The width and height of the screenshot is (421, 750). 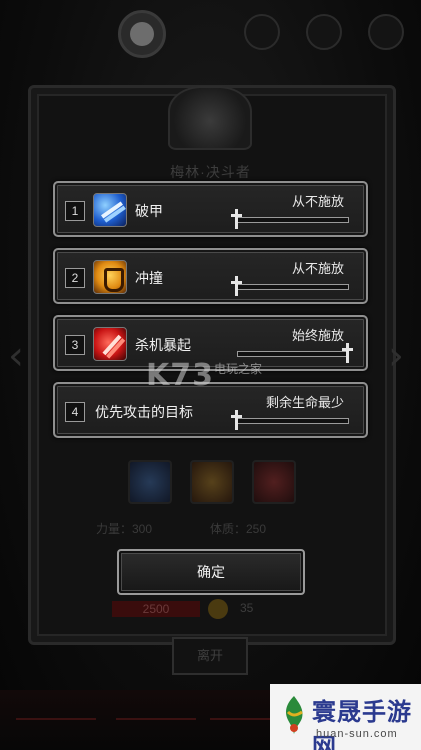 I want to click on gem-amount: 35, so click(x=247, y=608).